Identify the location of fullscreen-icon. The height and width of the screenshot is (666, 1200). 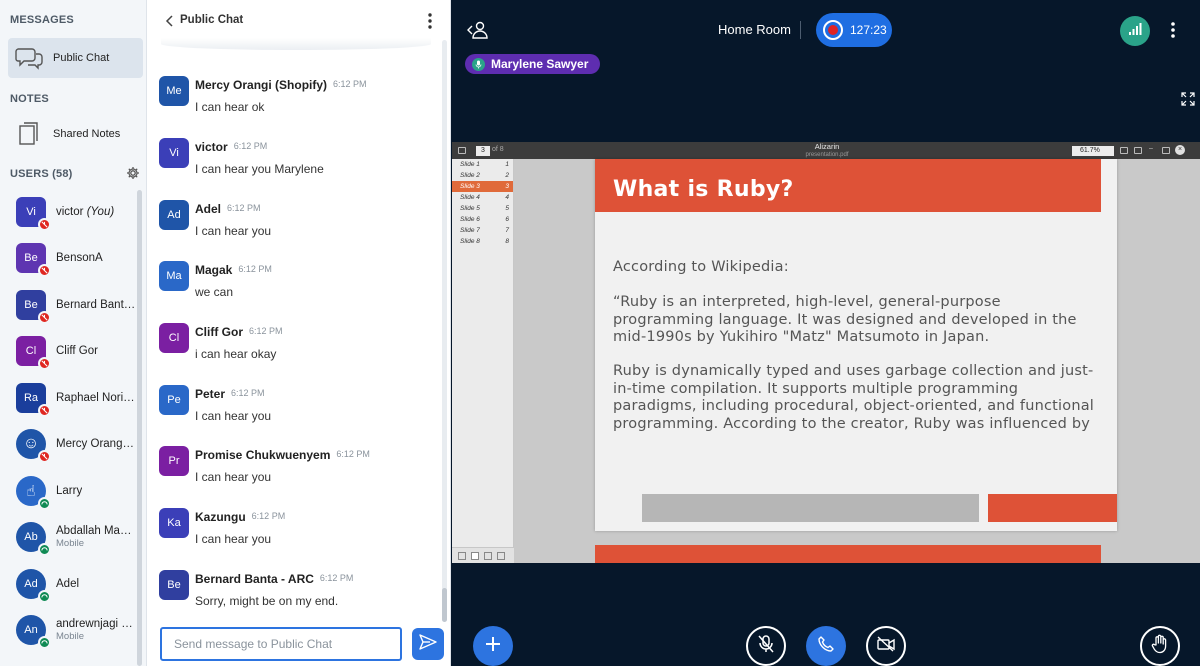
(1188, 99).